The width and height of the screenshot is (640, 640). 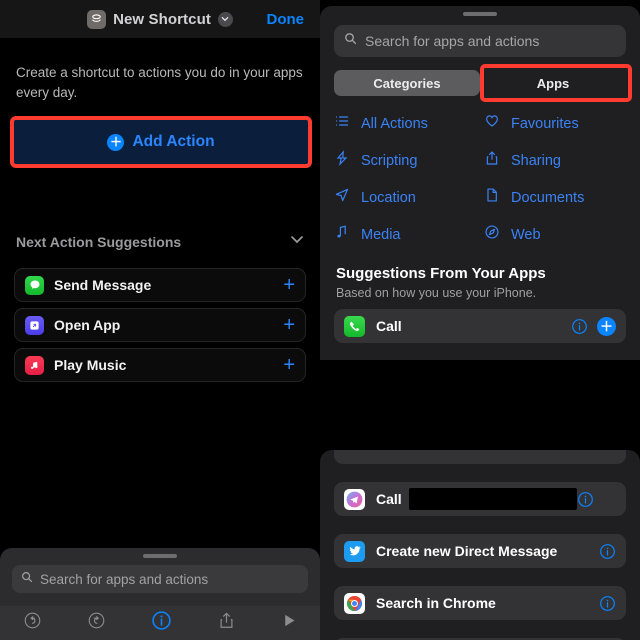 What do you see at coordinates (480, 405) in the screenshot?
I see `redaction-overlay` at bounding box center [480, 405].